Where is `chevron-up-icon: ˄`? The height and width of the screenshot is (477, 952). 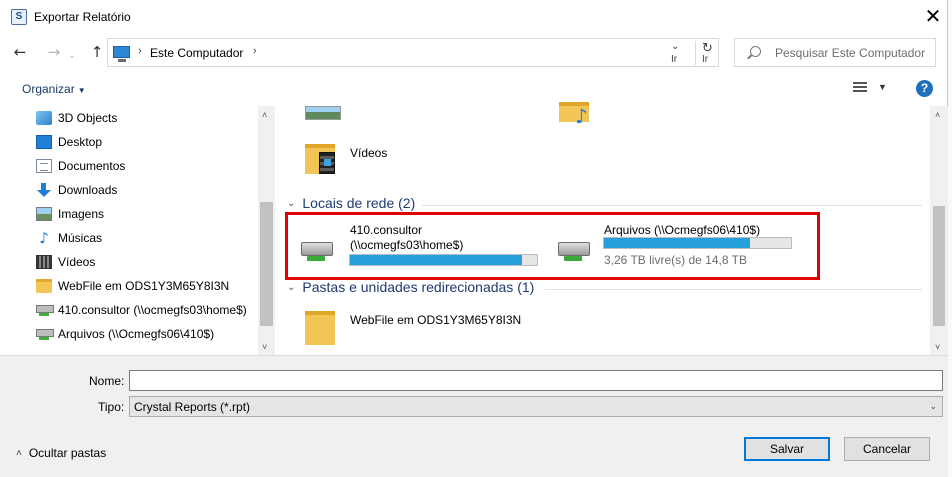
chevron-up-icon: ˄ is located at coordinates (19, 453).